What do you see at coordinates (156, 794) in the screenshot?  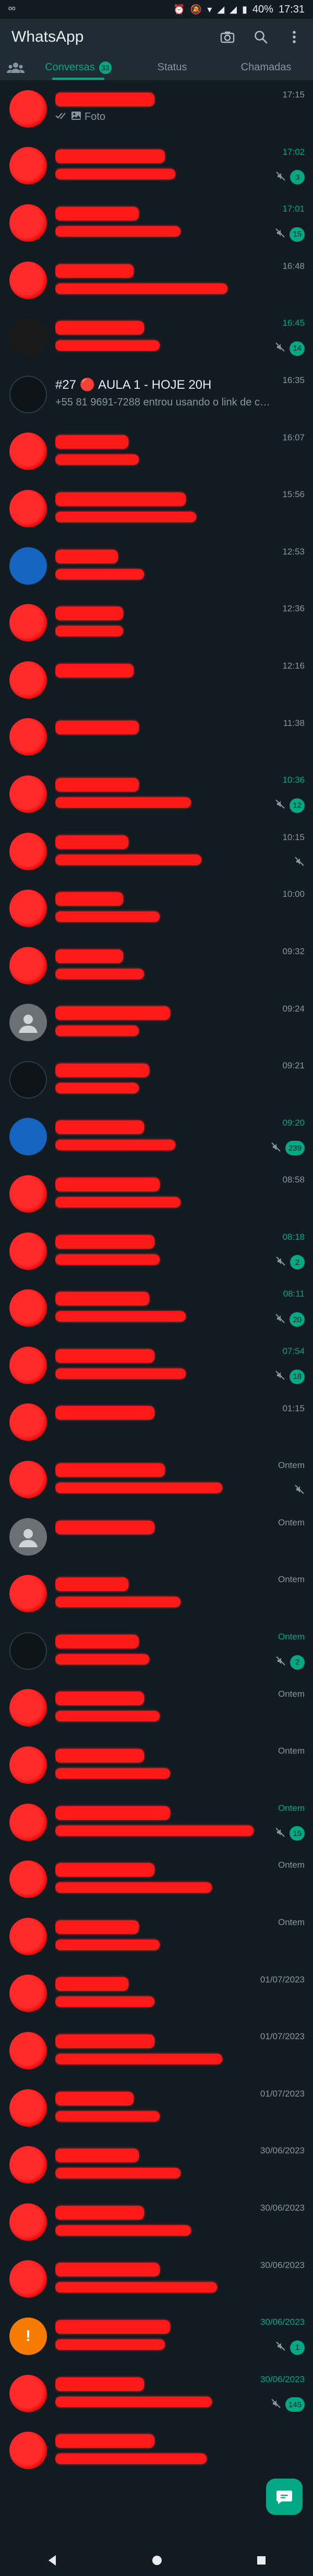 I see `chat-row: 10:36 12` at bounding box center [156, 794].